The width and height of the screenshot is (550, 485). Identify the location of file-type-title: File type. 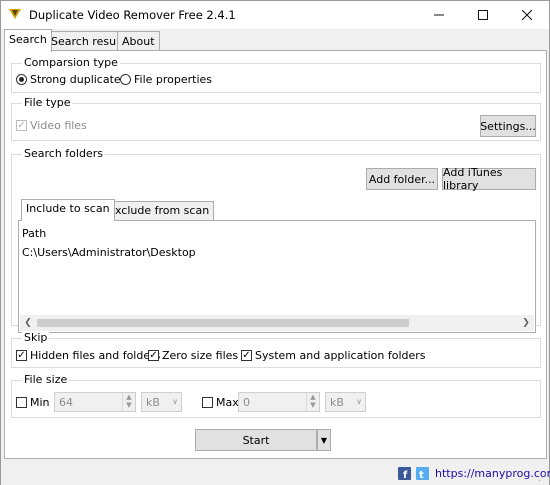
(47, 102).